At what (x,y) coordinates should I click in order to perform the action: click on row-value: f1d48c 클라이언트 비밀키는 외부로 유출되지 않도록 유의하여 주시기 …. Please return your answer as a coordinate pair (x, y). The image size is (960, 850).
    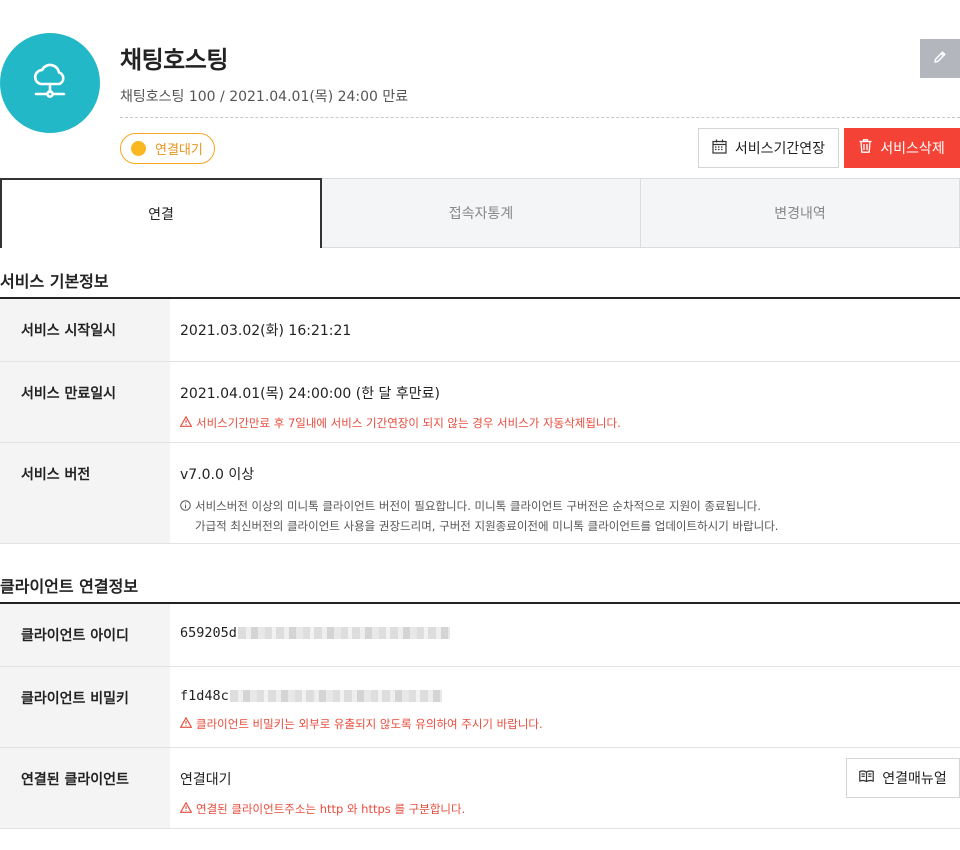
    Looking at the image, I should click on (565, 707).